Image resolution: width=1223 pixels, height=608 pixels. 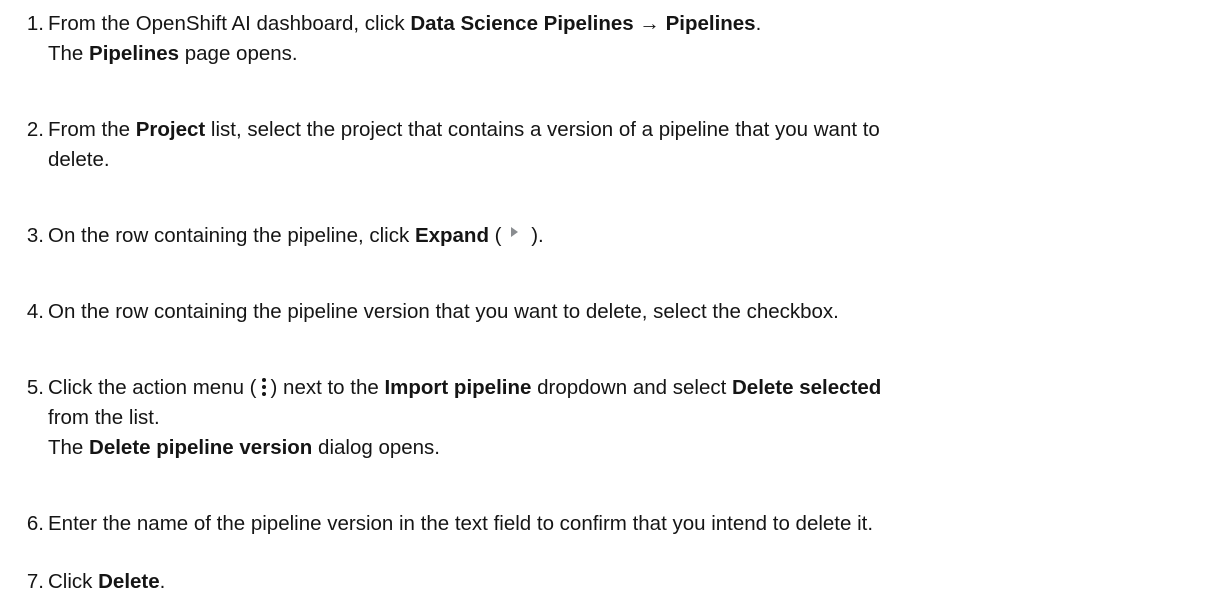 I want to click on step-number: 2., so click(x=35, y=129).